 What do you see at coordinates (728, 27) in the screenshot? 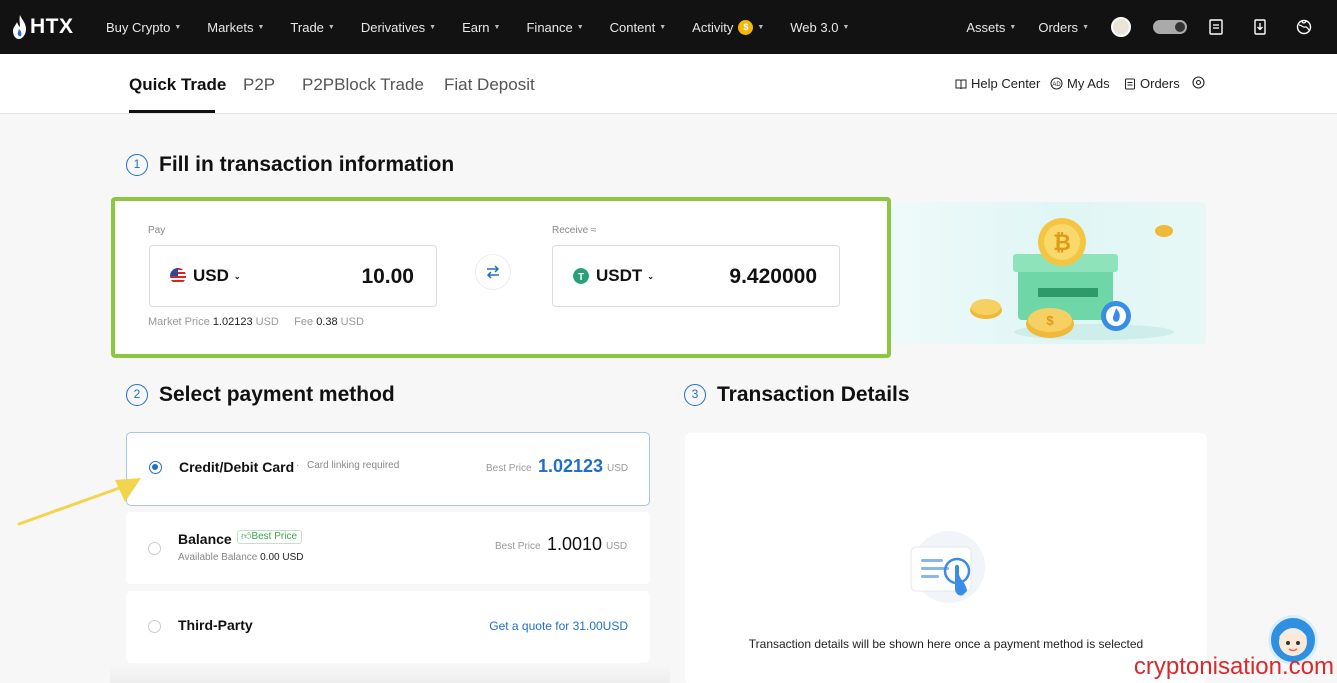
I see `nav-activity: Activity $ ▼` at bounding box center [728, 27].